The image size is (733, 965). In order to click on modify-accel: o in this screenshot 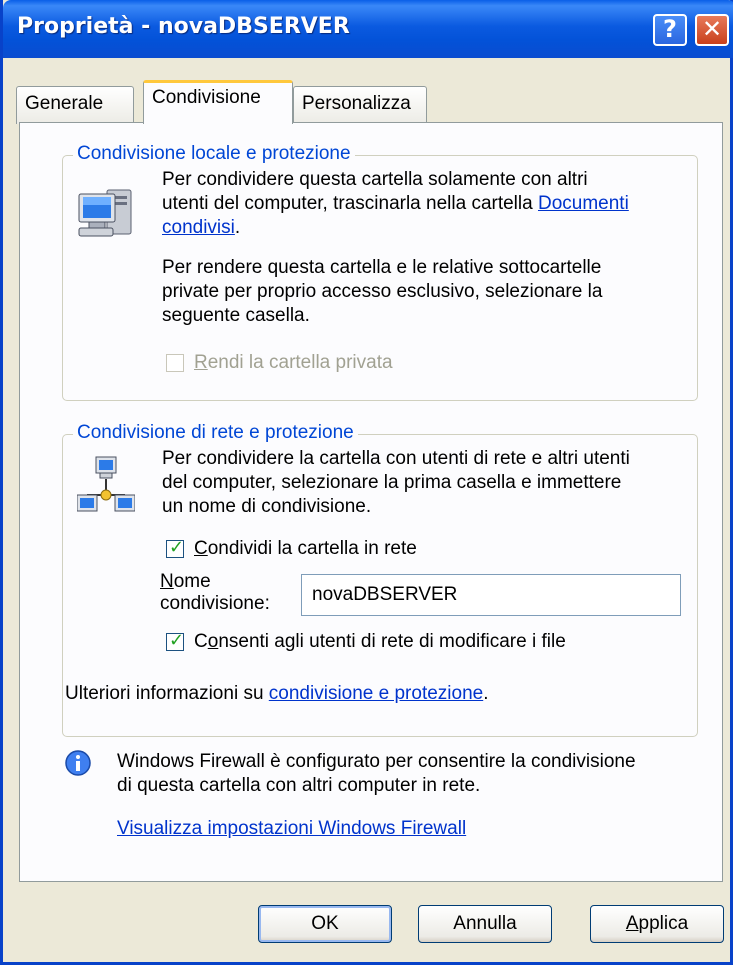, I will do `click(213, 641)`.